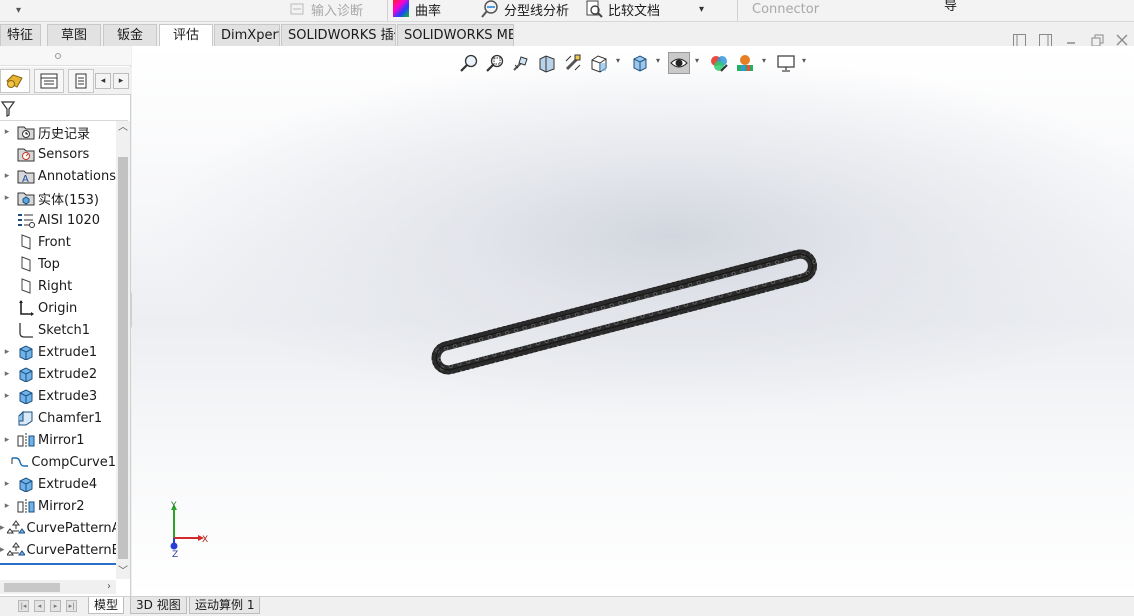 This screenshot has height=616, width=1134. I want to click on tab-model: 模型, so click(106, 605).